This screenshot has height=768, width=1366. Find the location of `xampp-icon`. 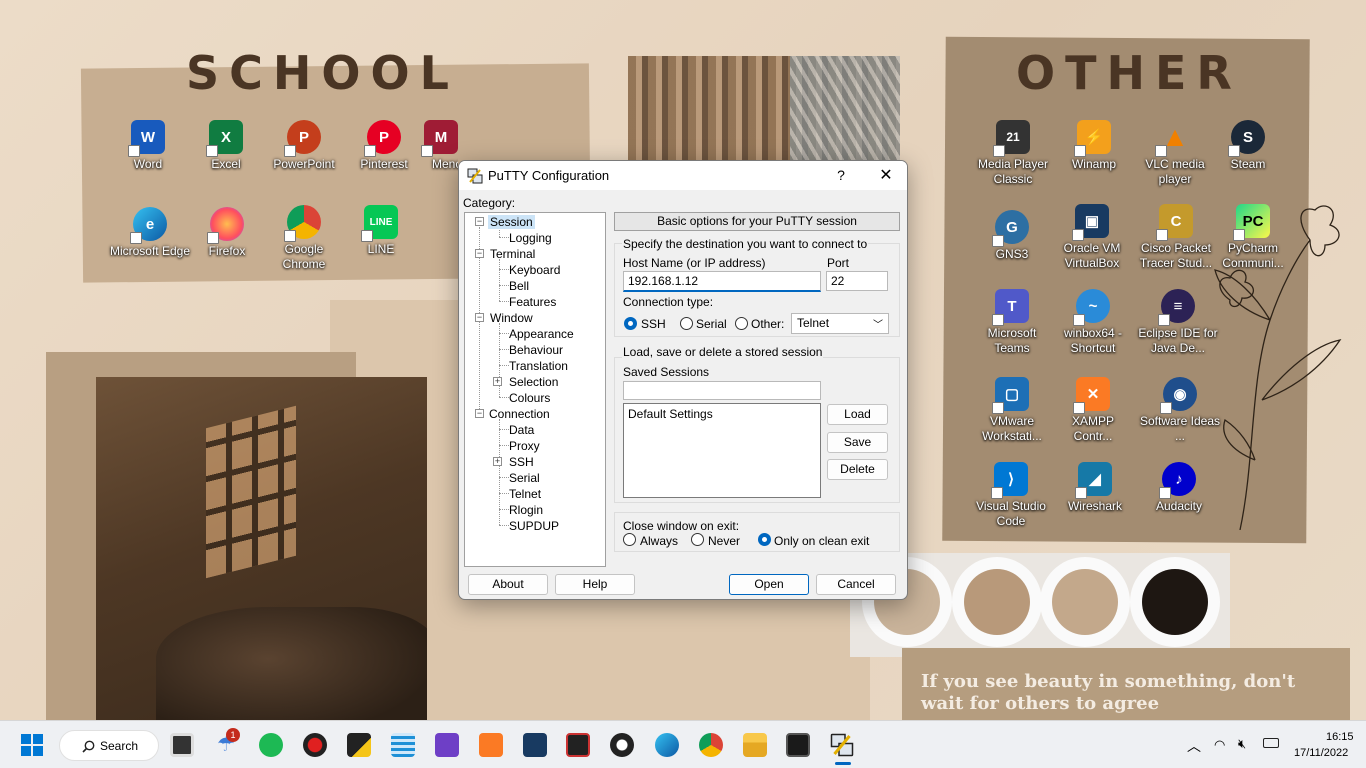

xampp-icon is located at coordinates (491, 745).